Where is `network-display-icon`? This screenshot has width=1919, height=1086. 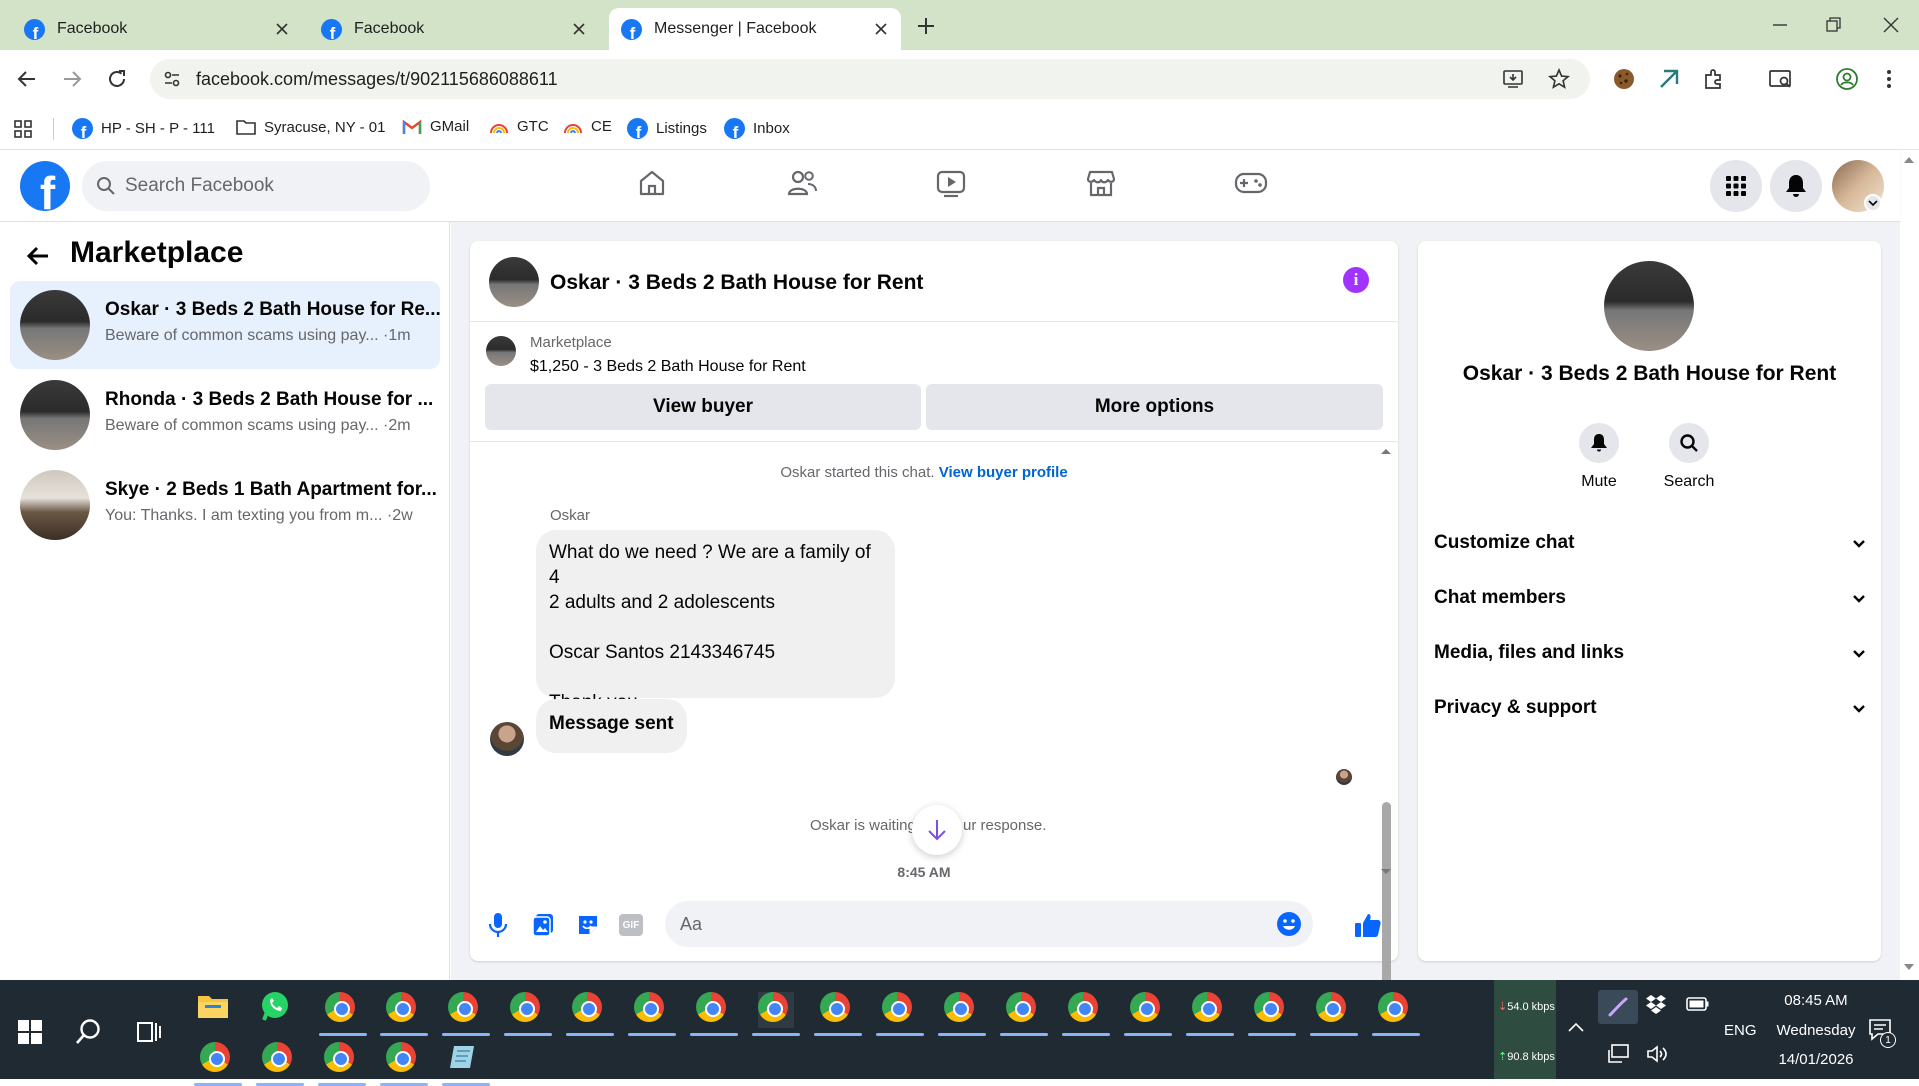 network-display-icon is located at coordinates (1619, 1054).